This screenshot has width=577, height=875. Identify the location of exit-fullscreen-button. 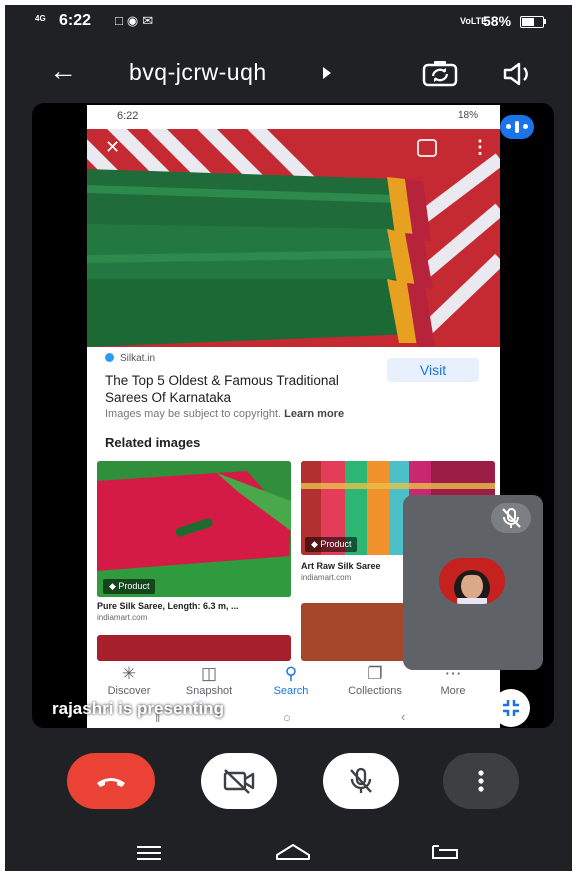
(511, 708).